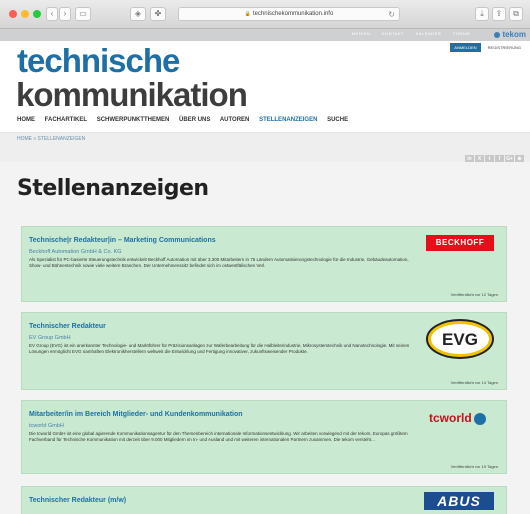  I want to click on company-name: Beckhoff Automation GmbH & Co. KG, so click(75, 252).